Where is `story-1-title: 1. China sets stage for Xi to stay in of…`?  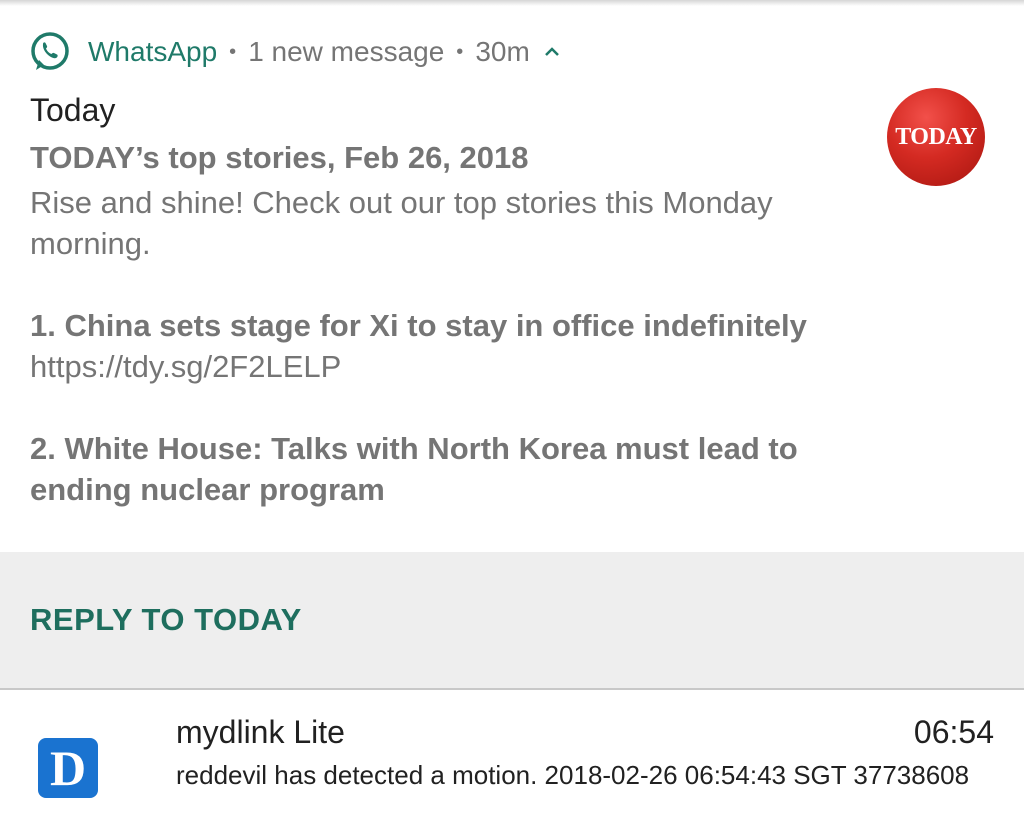 story-1-title: 1. China sets stage for Xi to stay in of… is located at coordinates (418, 325).